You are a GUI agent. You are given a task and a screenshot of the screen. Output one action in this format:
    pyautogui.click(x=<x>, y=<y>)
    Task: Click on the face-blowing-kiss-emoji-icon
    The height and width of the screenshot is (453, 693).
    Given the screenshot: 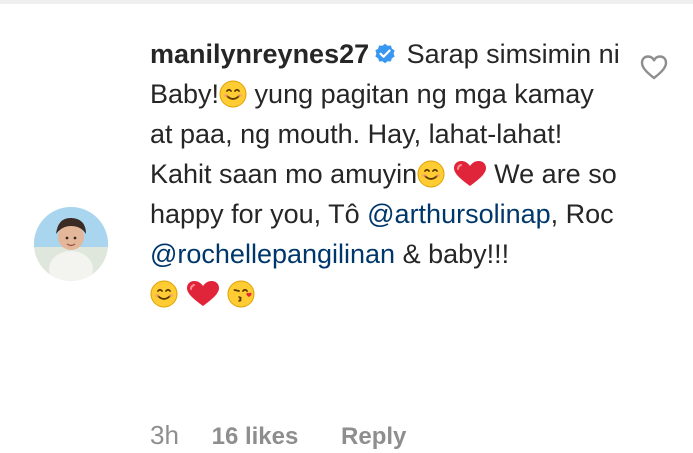 What is the action you would take?
    pyautogui.click(x=241, y=294)
    